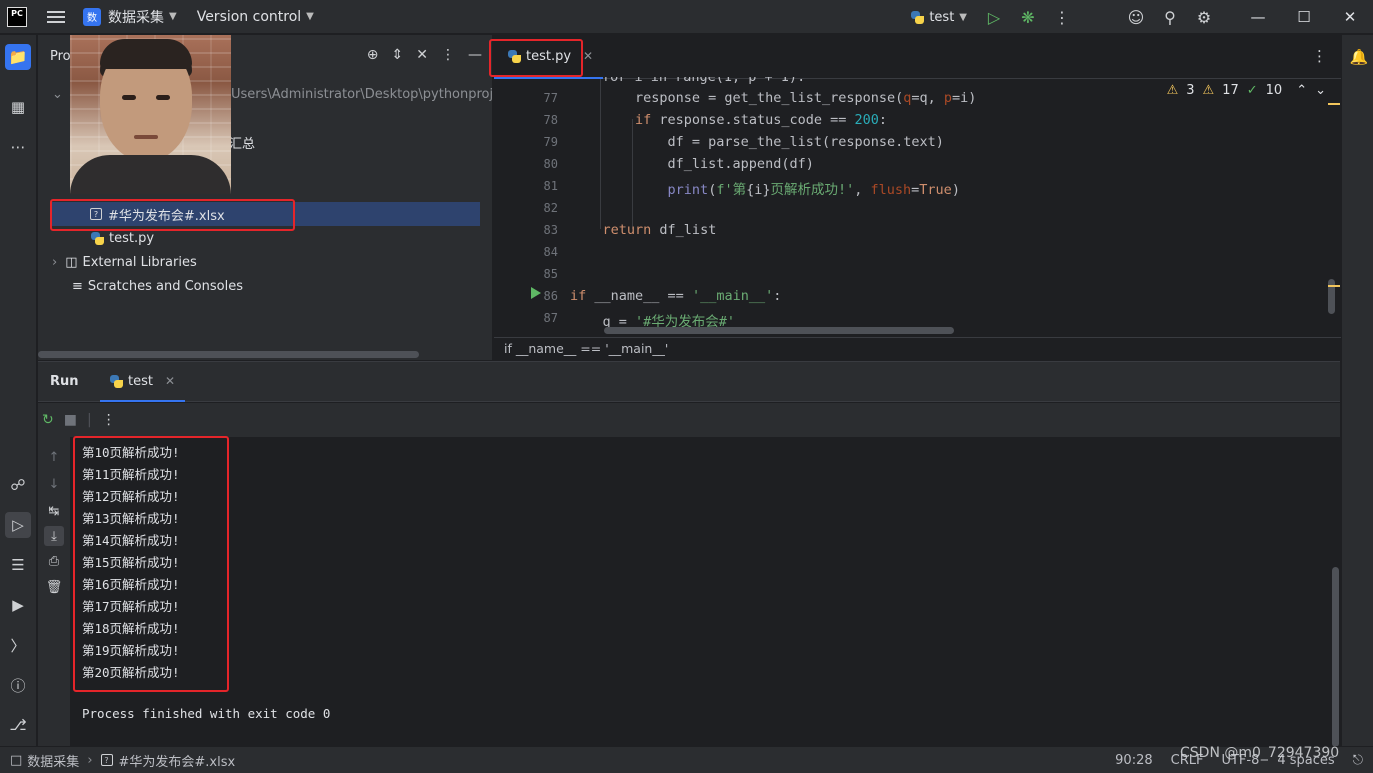 This screenshot has height=773, width=1373. I want to click on git-icon: ⎇, so click(18, 725).